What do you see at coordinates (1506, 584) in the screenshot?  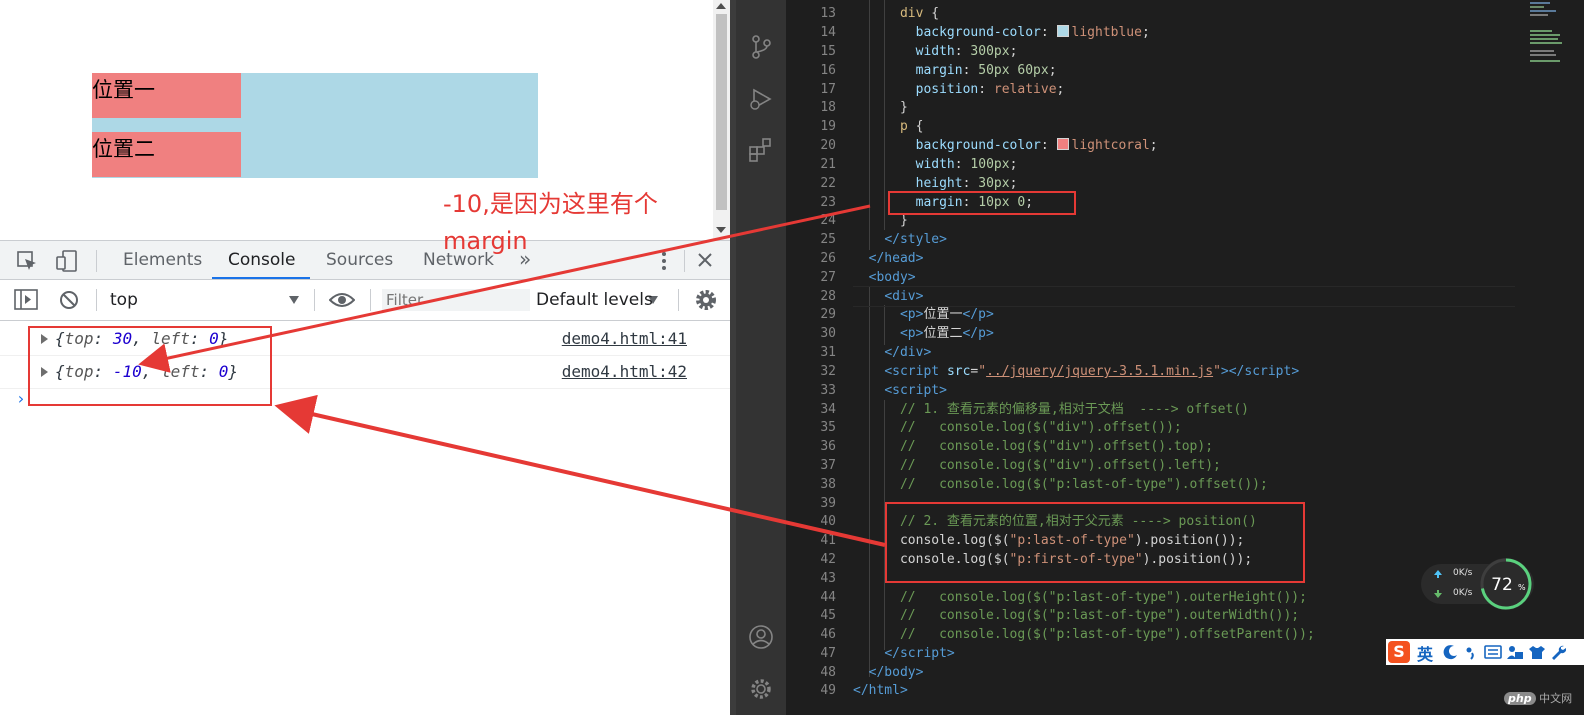 I see `memory-gauge: 72 %` at bounding box center [1506, 584].